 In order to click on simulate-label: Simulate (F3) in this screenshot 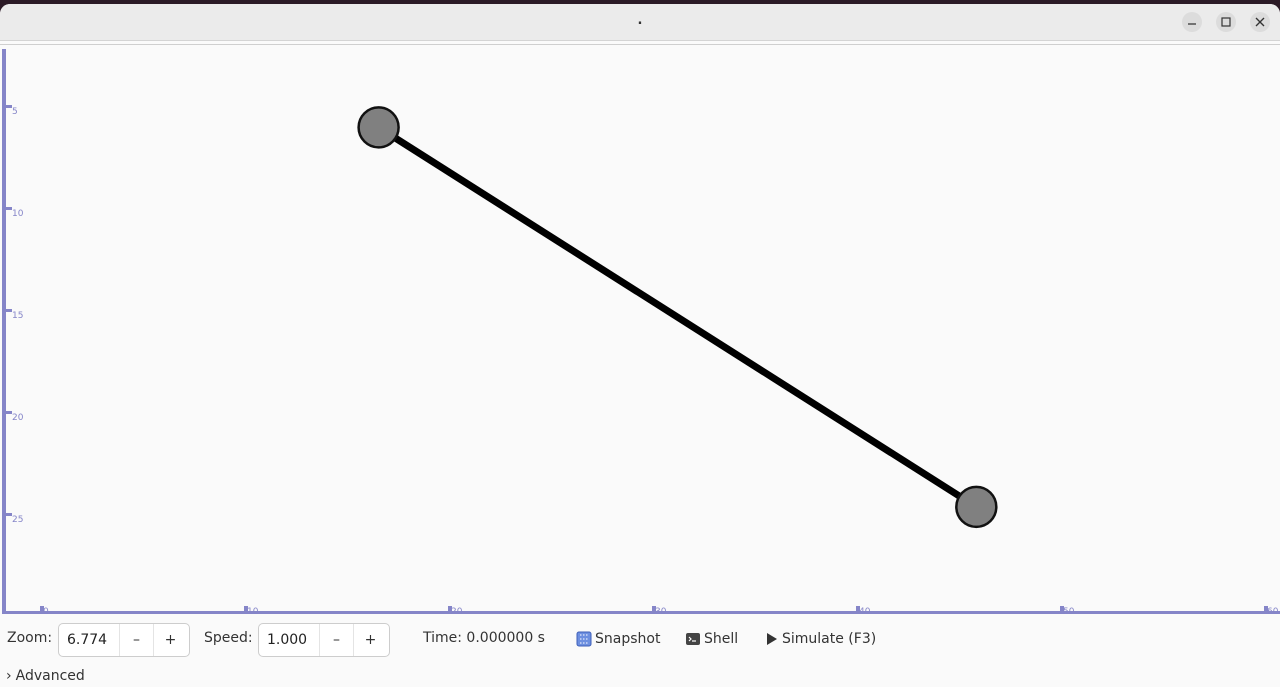, I will do `click(829, 639)`.